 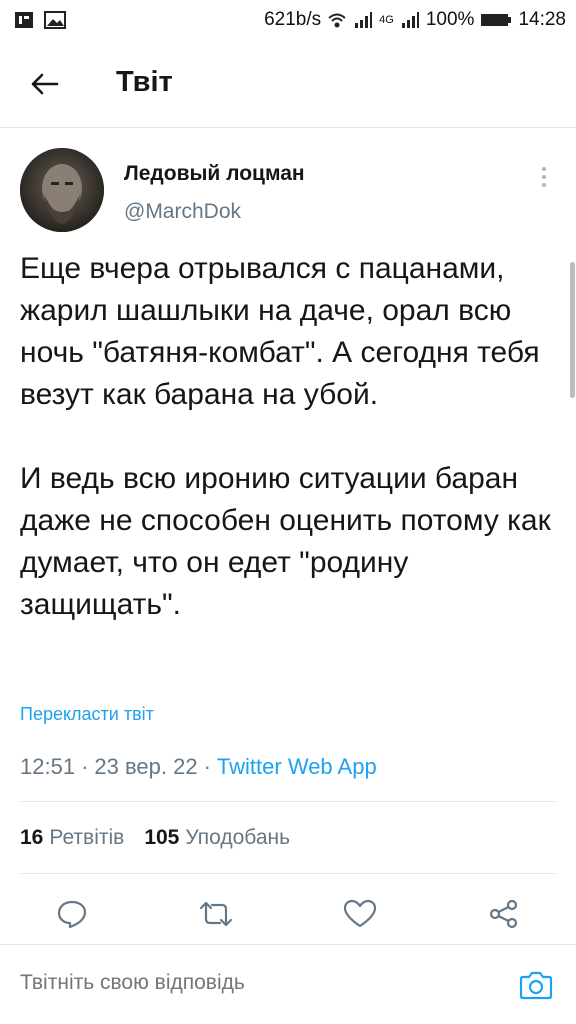 I want to click on back-button, so click(x=44, y=84).